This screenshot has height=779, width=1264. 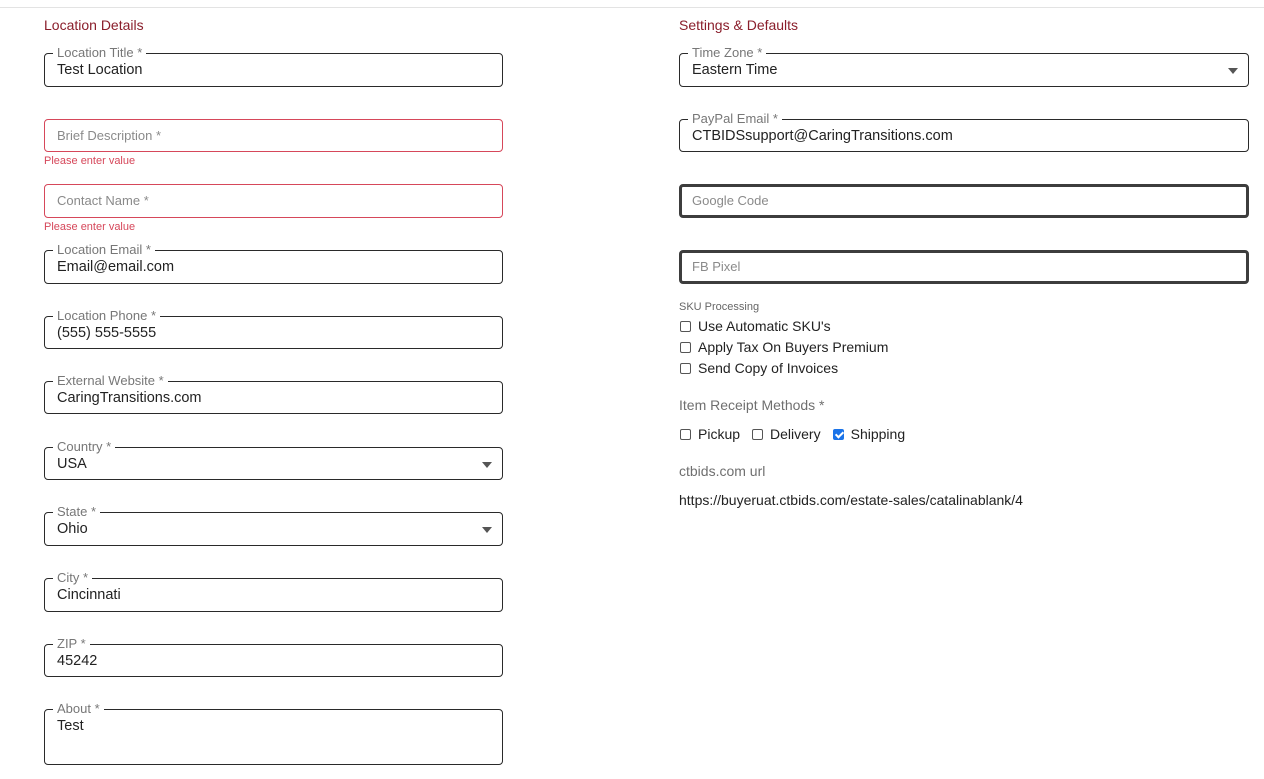 I want to click on country-value: USA, so click(x=72, y=464).